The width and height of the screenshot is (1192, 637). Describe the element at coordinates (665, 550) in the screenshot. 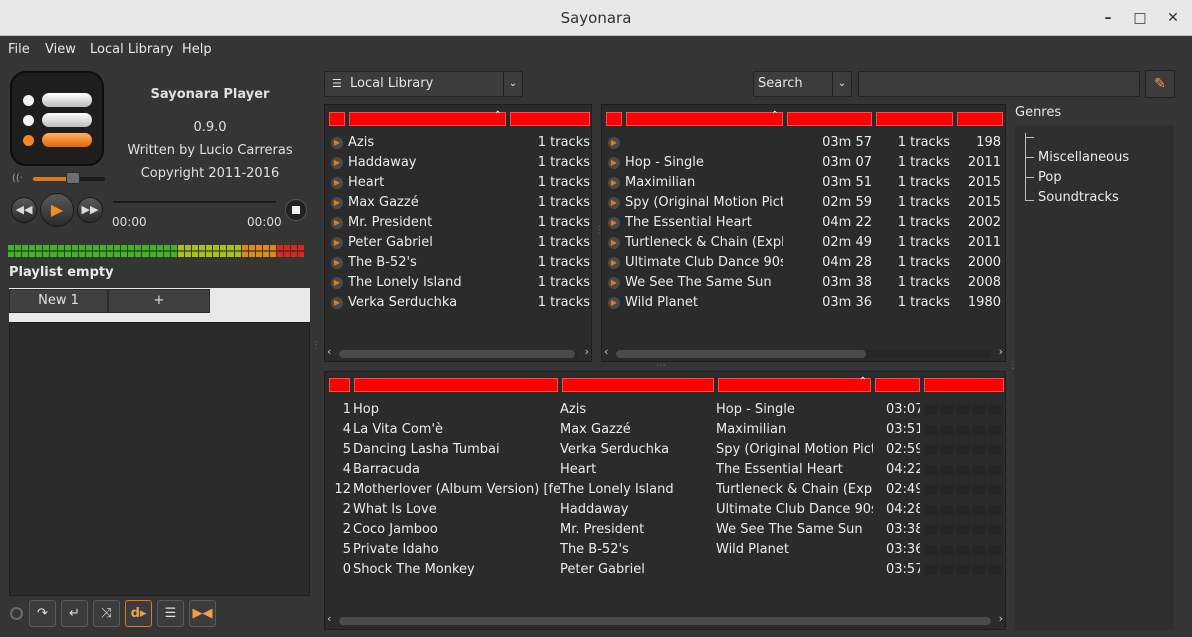

I see `track-row: 5 Private Idaho The B-52's Wild Planet 03:36` at that location.